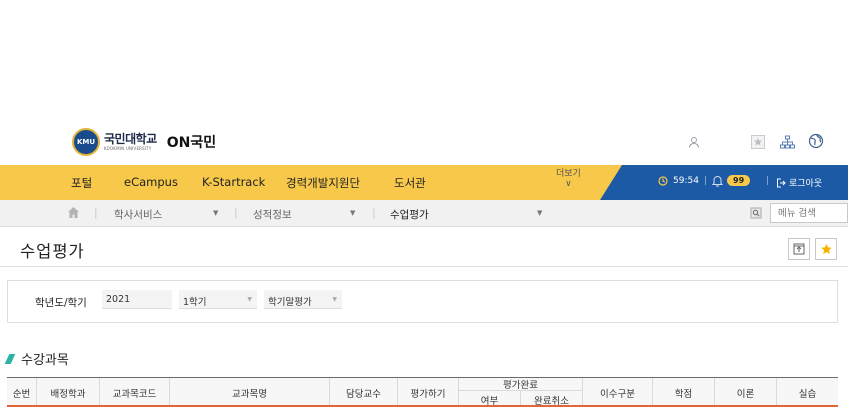  I want to click on session-timer: 59:54, so click(678, 181).